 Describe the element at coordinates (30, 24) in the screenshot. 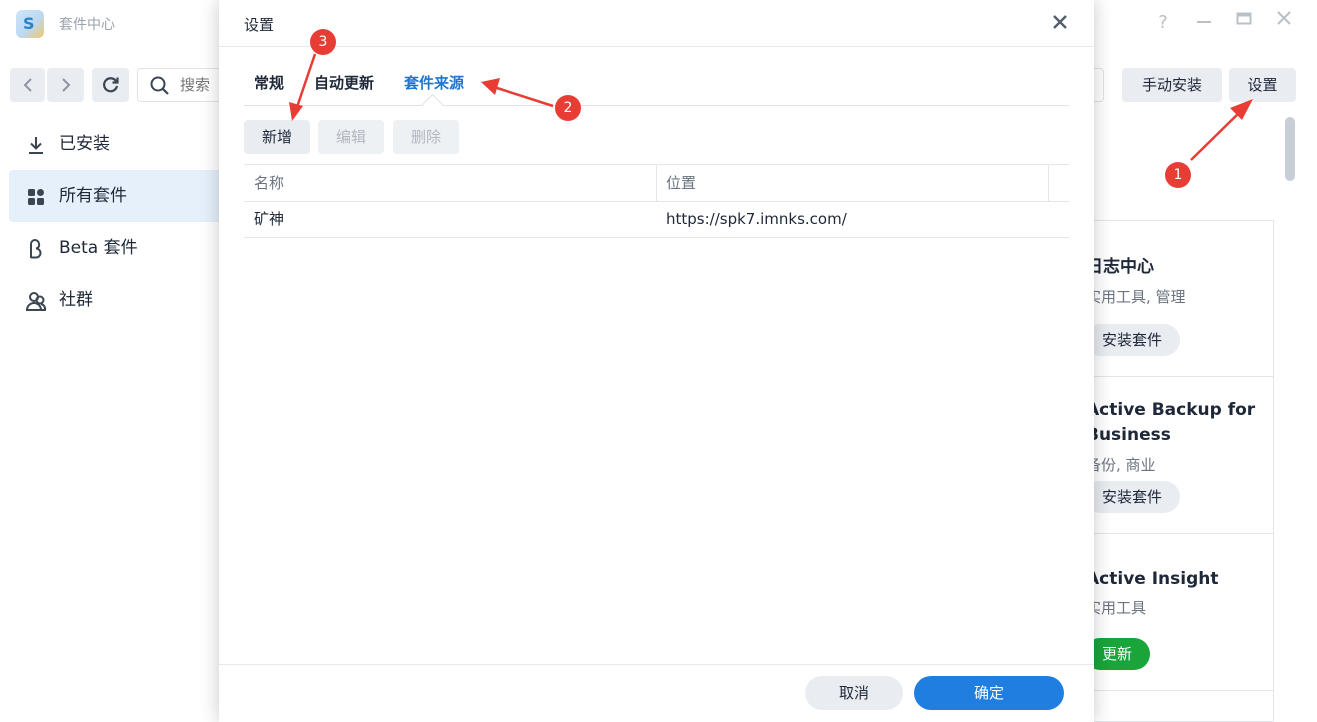

I see `package-center-logo-icon: S` at that location.